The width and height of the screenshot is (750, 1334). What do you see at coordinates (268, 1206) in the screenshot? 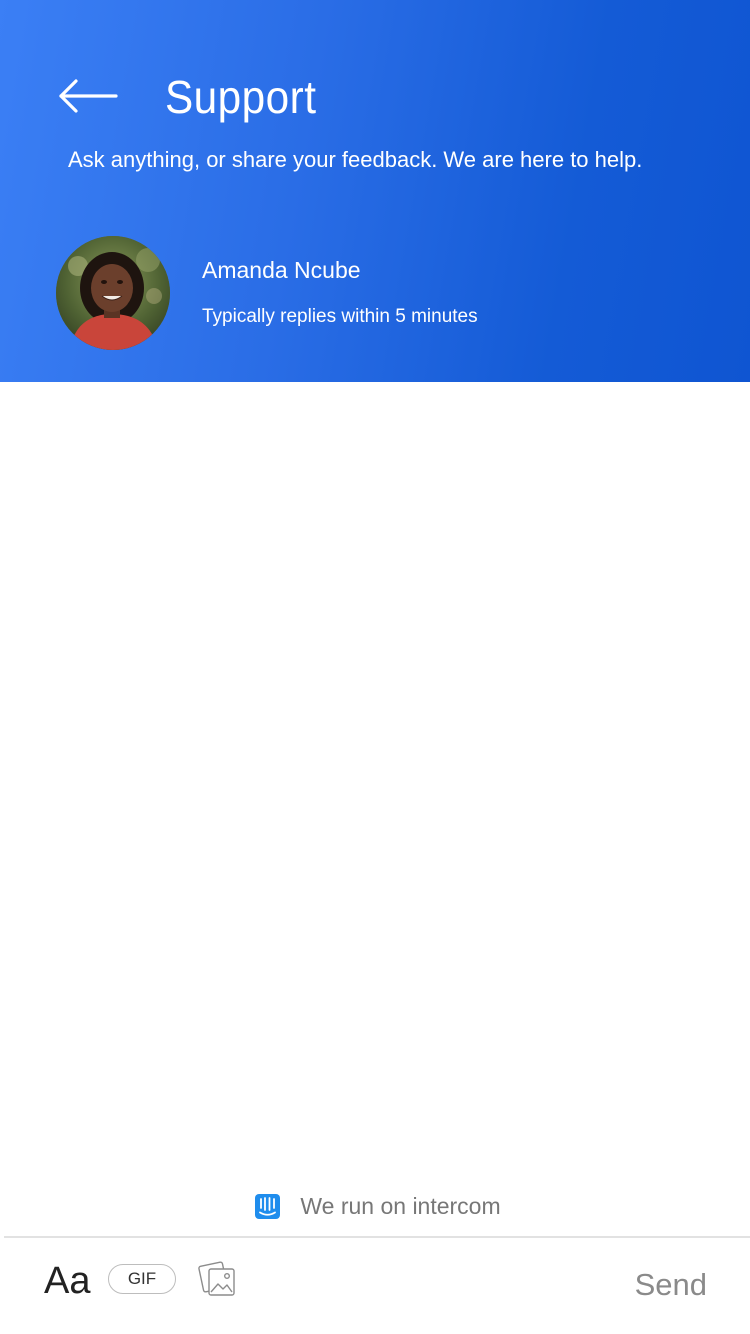
I see `intercom-logo-icon` at bounding box center [268, 1206].